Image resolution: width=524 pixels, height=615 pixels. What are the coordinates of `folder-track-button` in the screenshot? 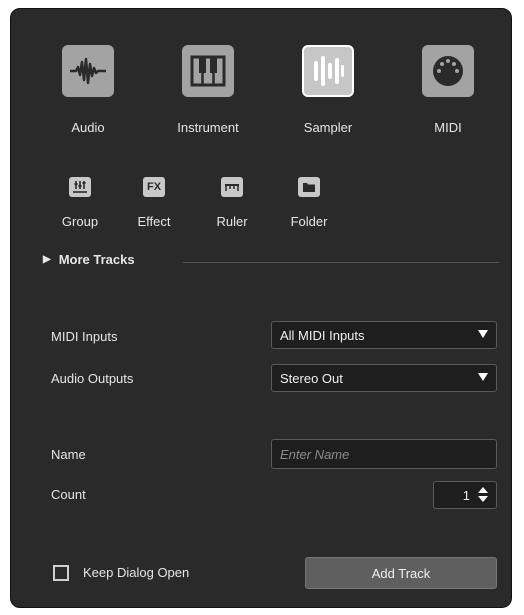 It's located at (309, 187).